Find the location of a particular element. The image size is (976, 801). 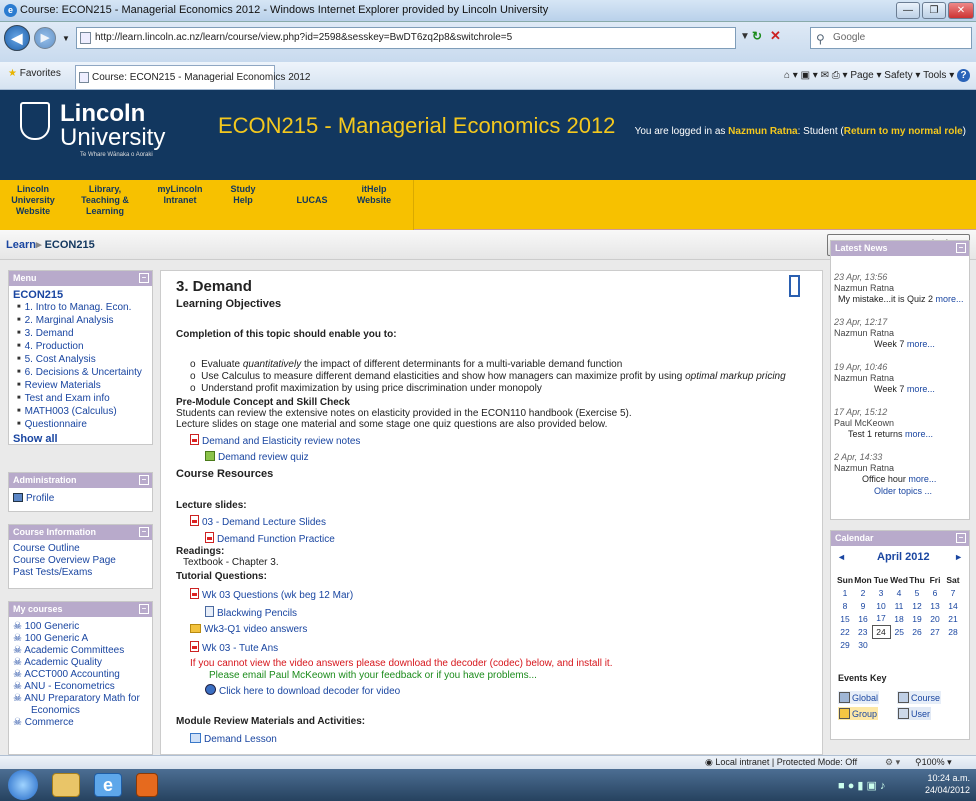

events-key-global: Global is located at coordinates (859, 697).